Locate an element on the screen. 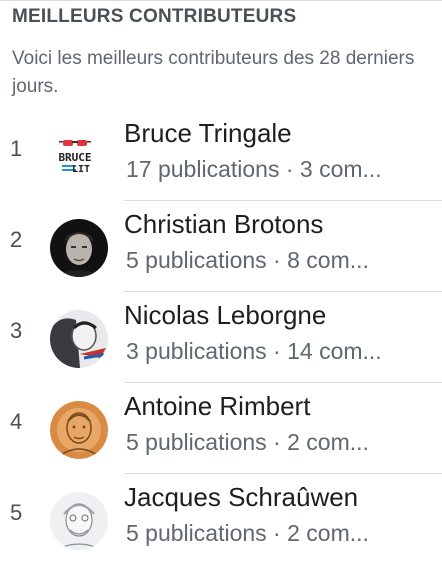 The height and width of the screenshot is (569, 442). contributor-rank: 5 is located at coordinates (16, 512).